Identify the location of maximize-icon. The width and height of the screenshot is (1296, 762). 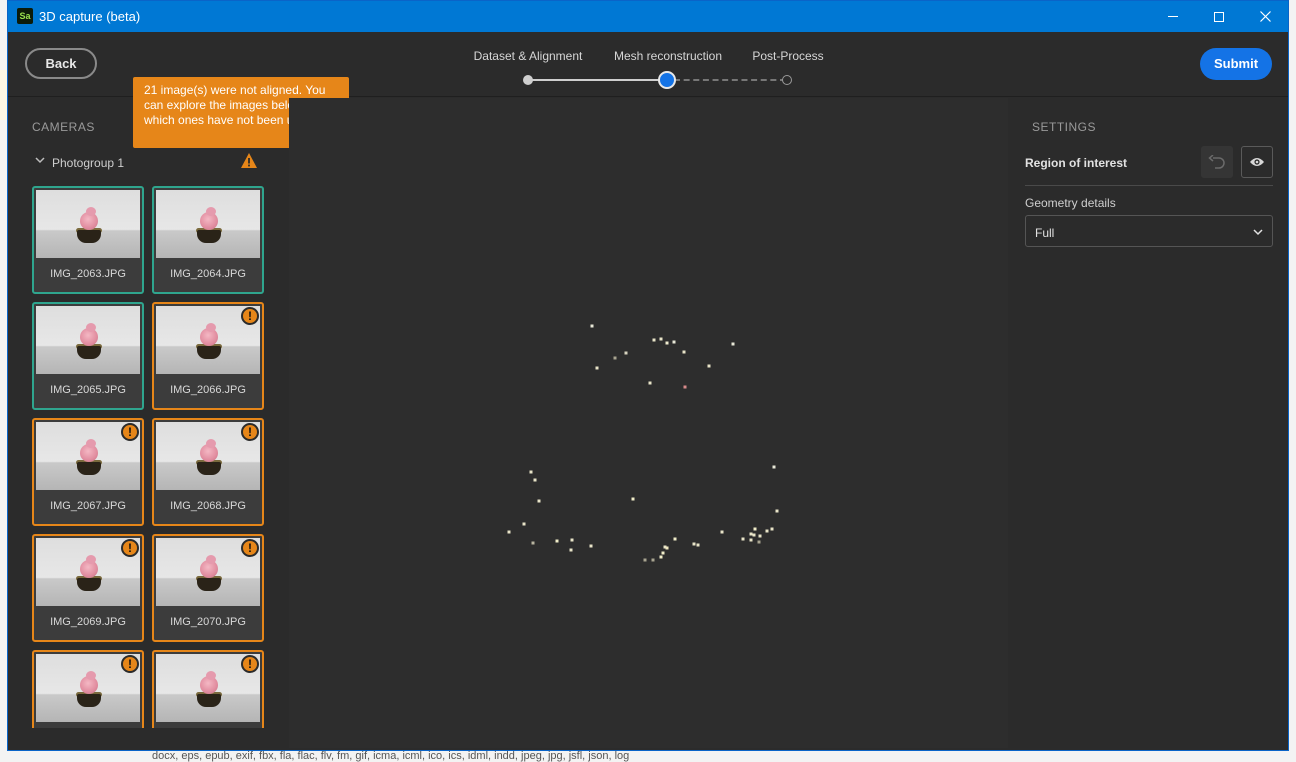
(1219, 16).